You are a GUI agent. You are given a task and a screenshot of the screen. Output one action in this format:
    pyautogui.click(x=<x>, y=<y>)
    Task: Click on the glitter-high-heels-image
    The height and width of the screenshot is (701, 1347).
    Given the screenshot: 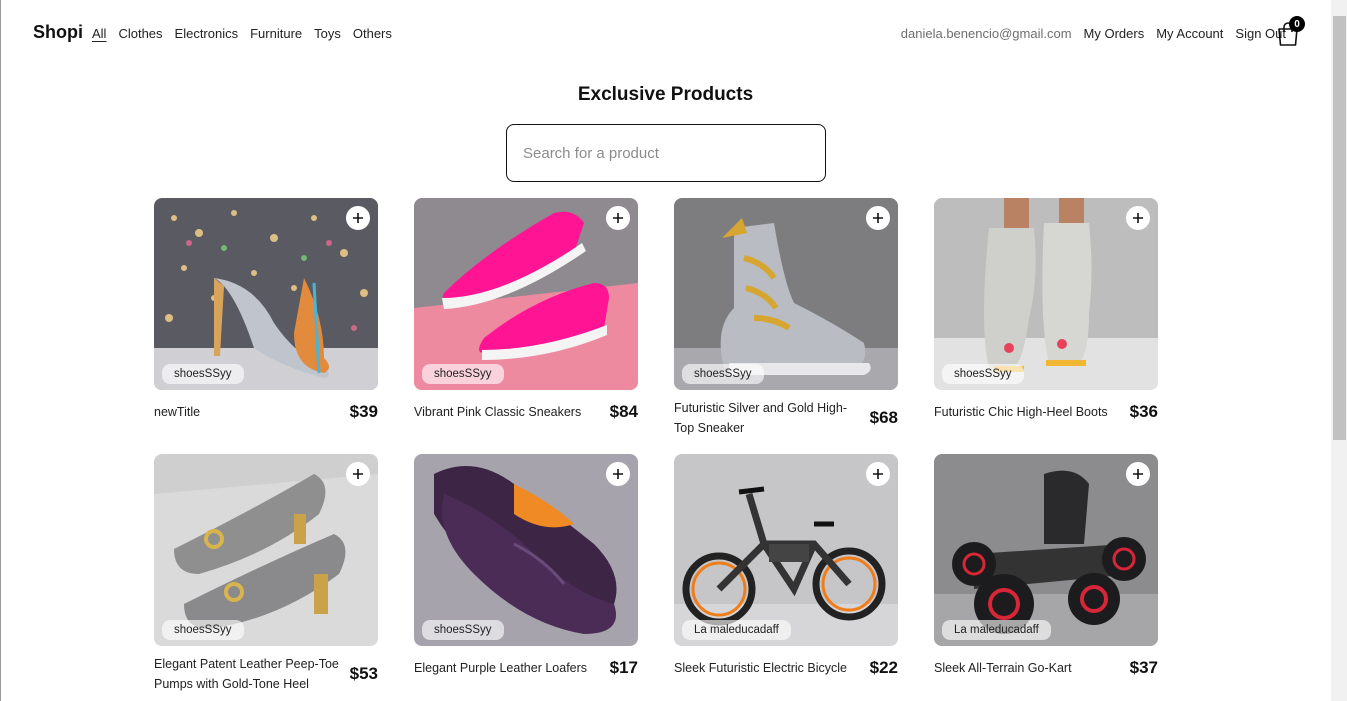 What is the action you would take?
    pyautogui.click(x=266, y=294)
    